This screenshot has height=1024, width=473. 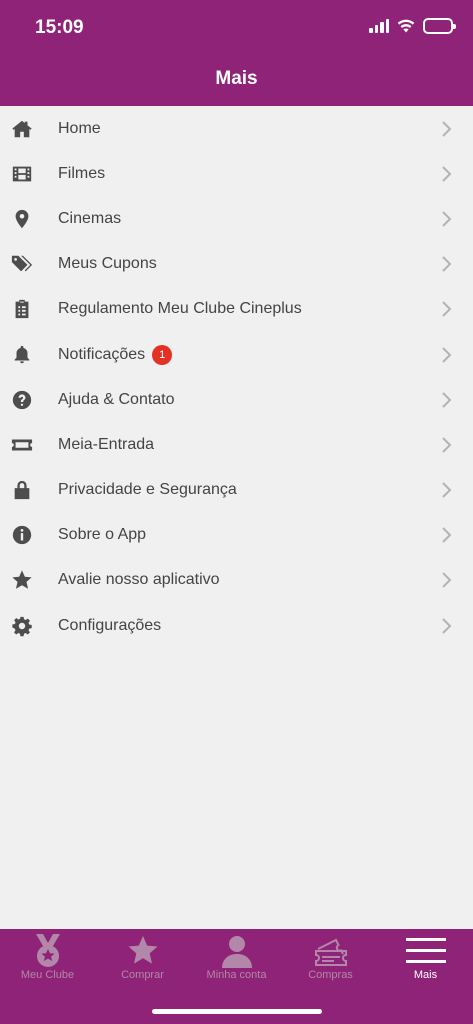 I want to click on status-icons, so click(x=412, y=26).